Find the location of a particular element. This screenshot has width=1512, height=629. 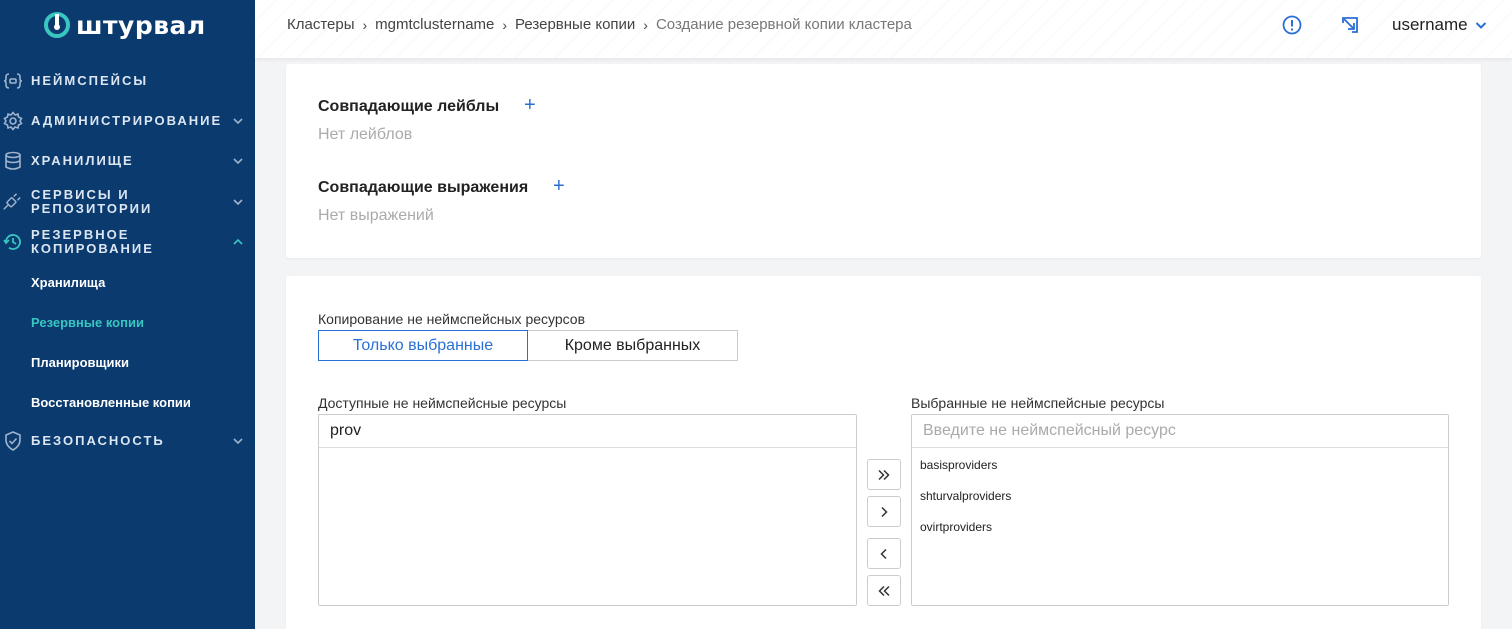

backup-icon is located at coordinates (13, 242).